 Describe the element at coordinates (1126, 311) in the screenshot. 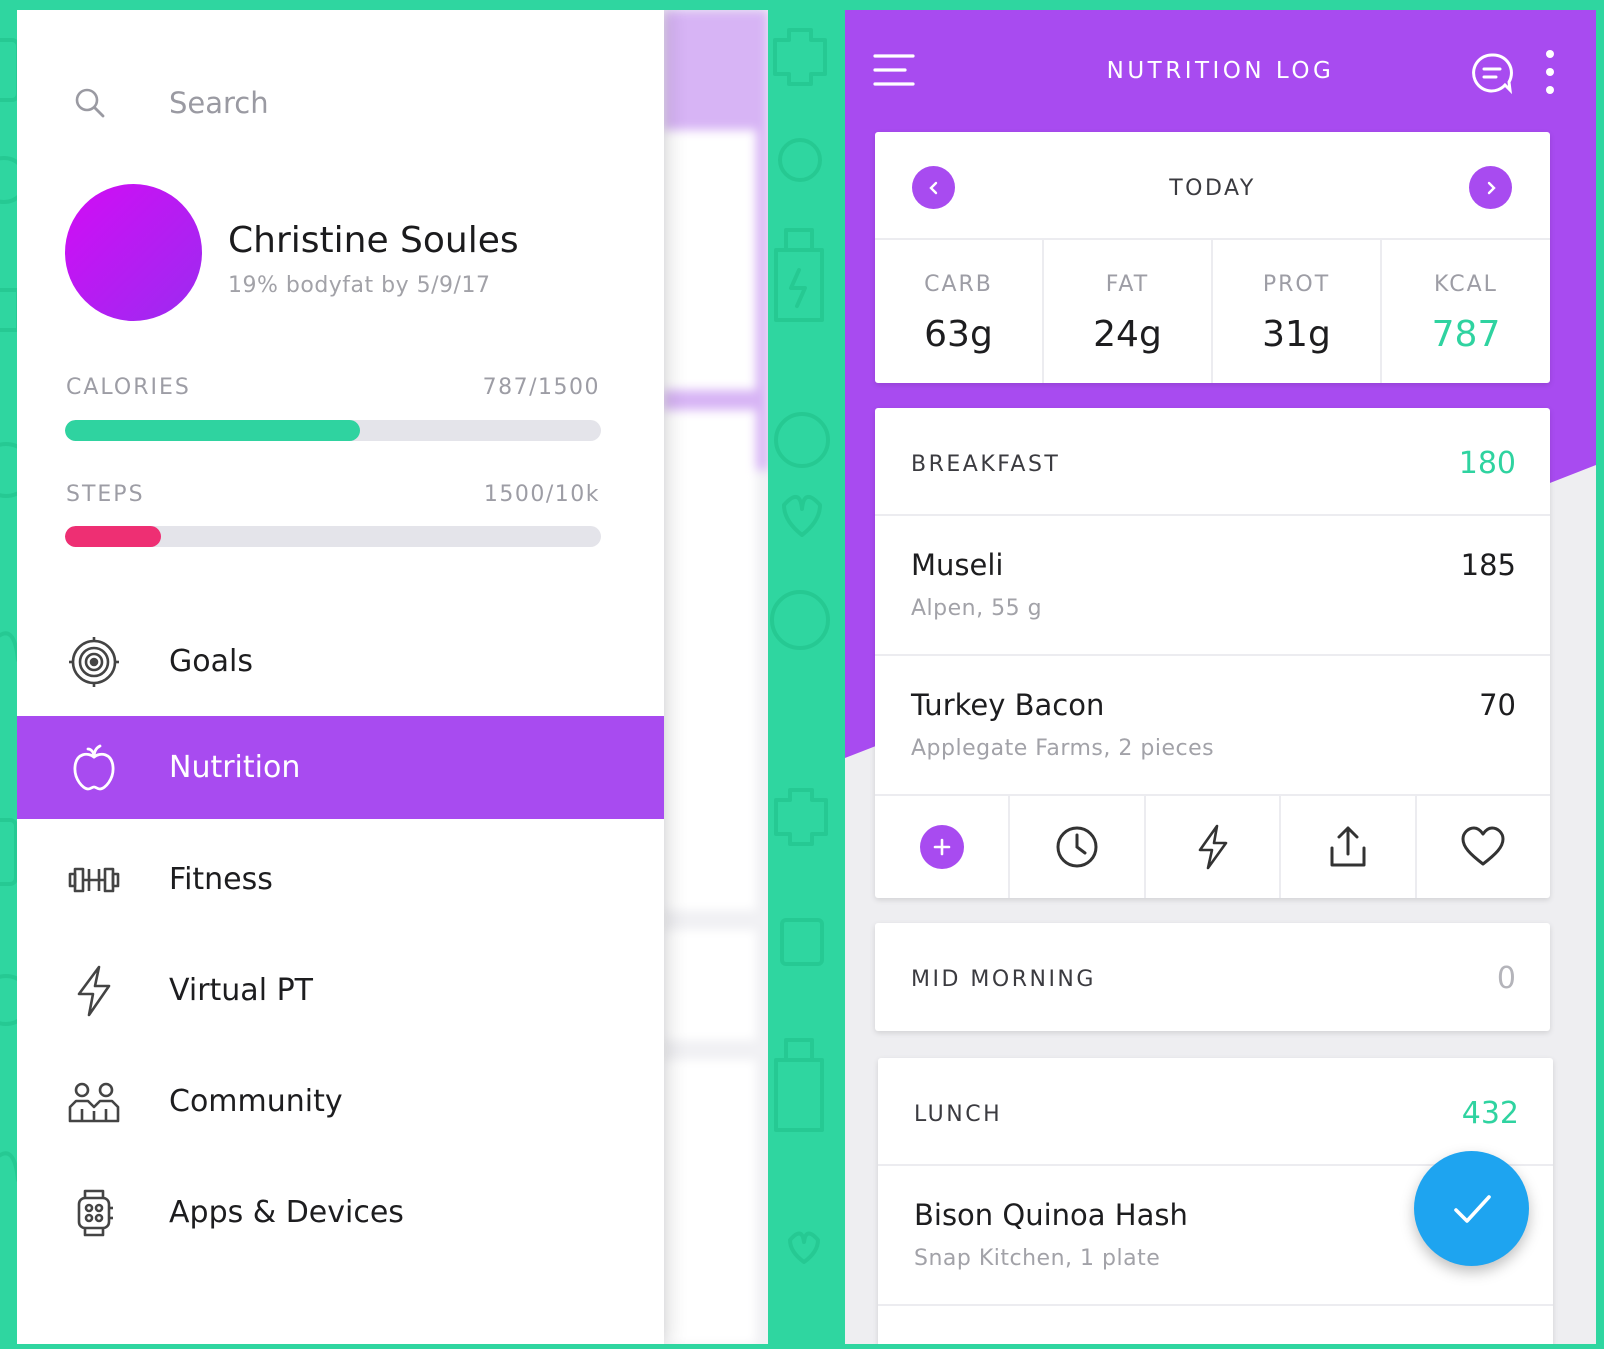

I see `macro-fat: FAT 24g` at that location.